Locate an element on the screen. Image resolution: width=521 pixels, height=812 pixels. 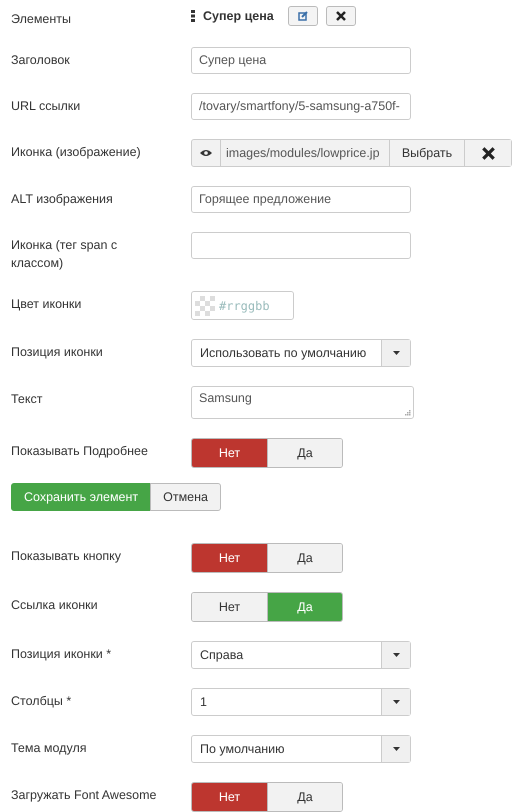
field-label: Иконка (изображение) is located at coordinates (76, 152).